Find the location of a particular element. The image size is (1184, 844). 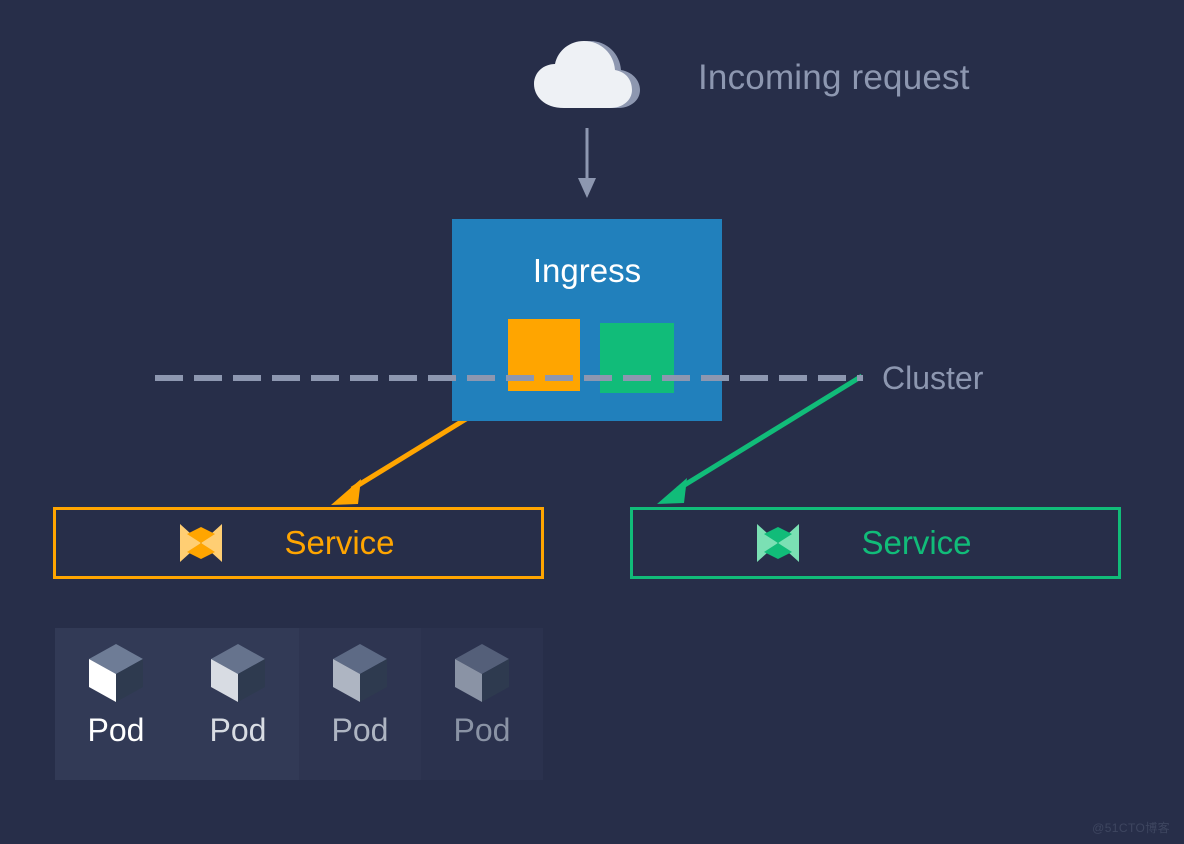

ingress-rule-green is located at coordinates (637, 358).